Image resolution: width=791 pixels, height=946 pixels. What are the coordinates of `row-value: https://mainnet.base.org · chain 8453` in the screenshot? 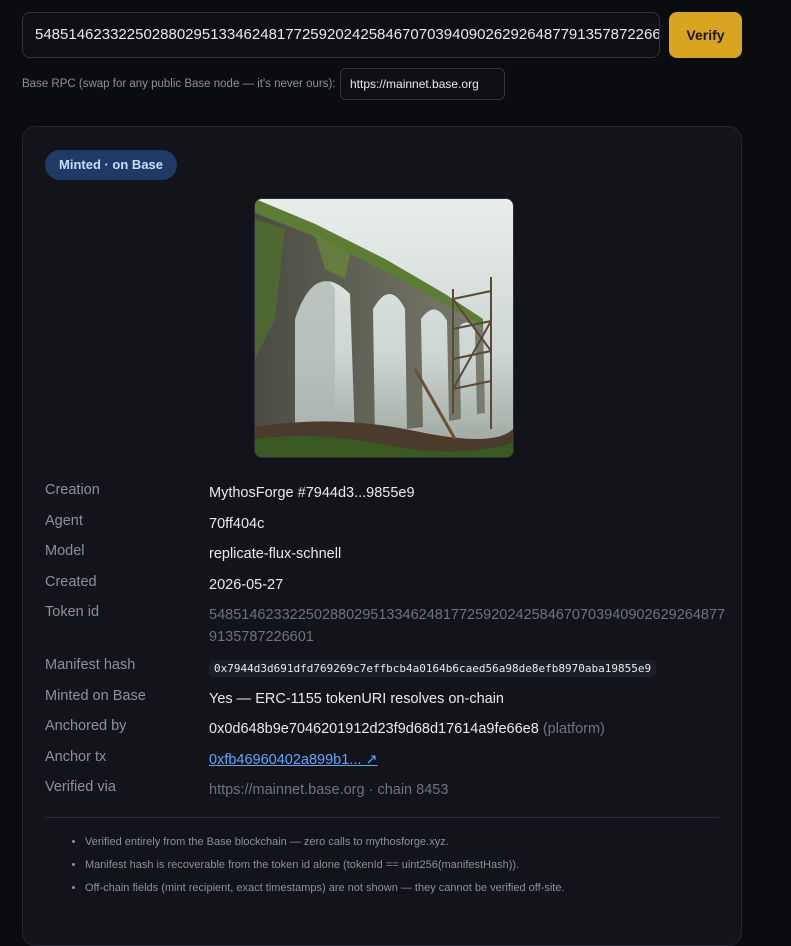 It's located at (329, 790).